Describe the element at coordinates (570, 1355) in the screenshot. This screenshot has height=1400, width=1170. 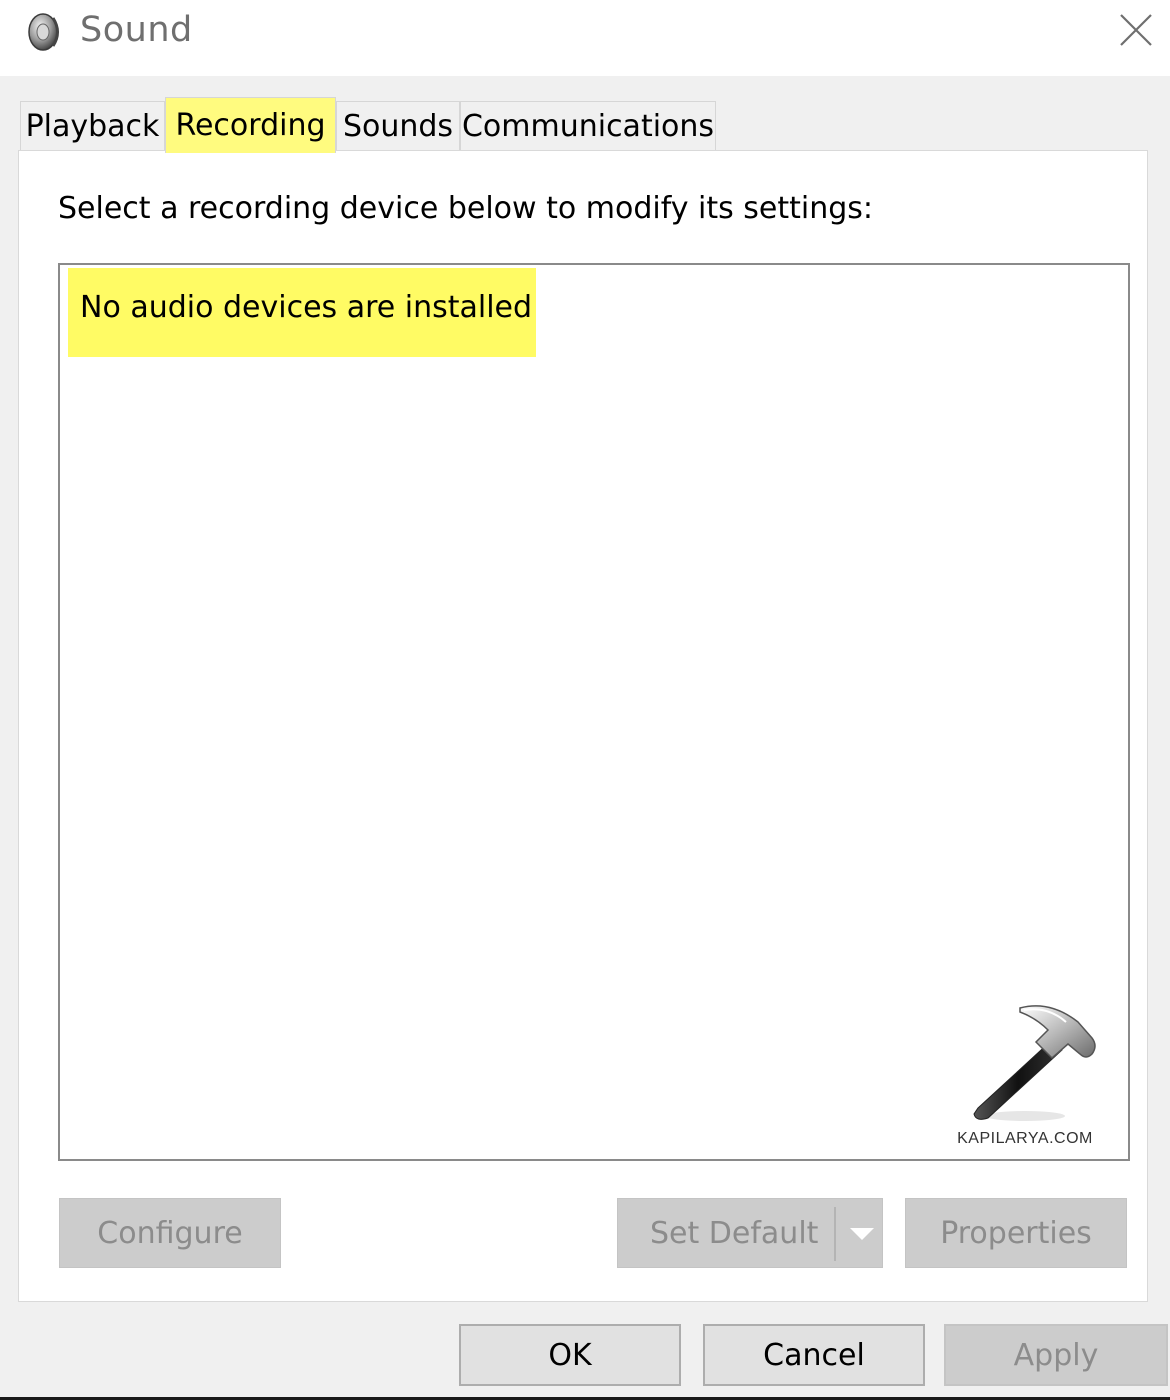
I see `ok-button: OK` at that location.